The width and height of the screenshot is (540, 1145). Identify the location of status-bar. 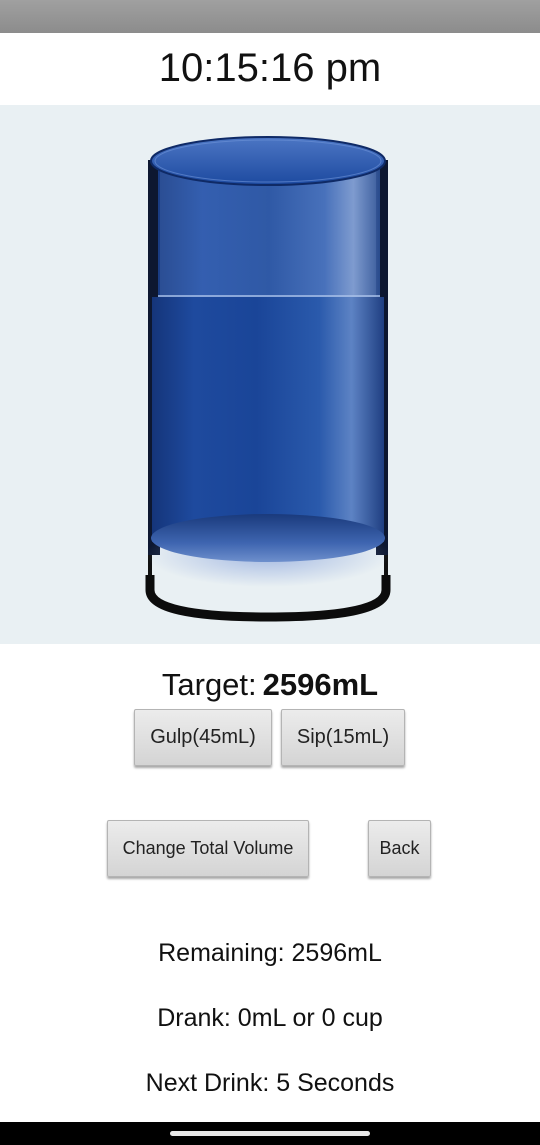
(270, 16).